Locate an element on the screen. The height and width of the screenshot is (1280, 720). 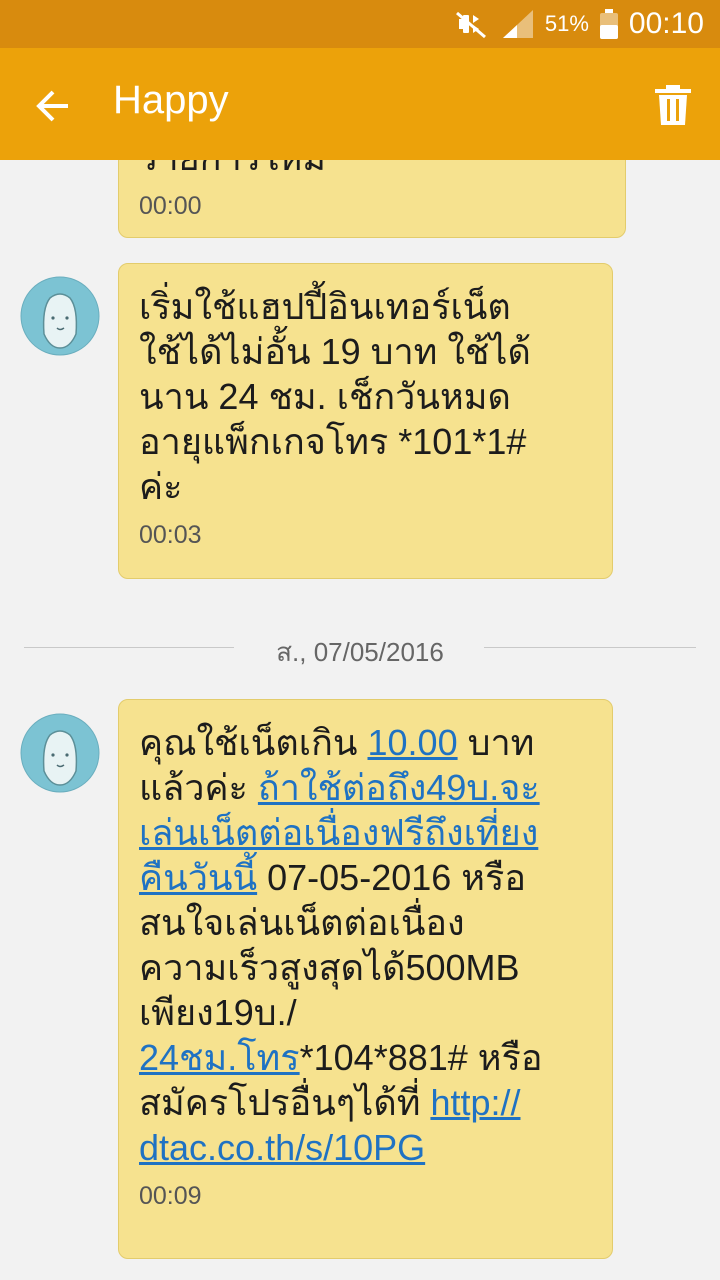
clock: 00:10 is located at coordinates (666, 23).